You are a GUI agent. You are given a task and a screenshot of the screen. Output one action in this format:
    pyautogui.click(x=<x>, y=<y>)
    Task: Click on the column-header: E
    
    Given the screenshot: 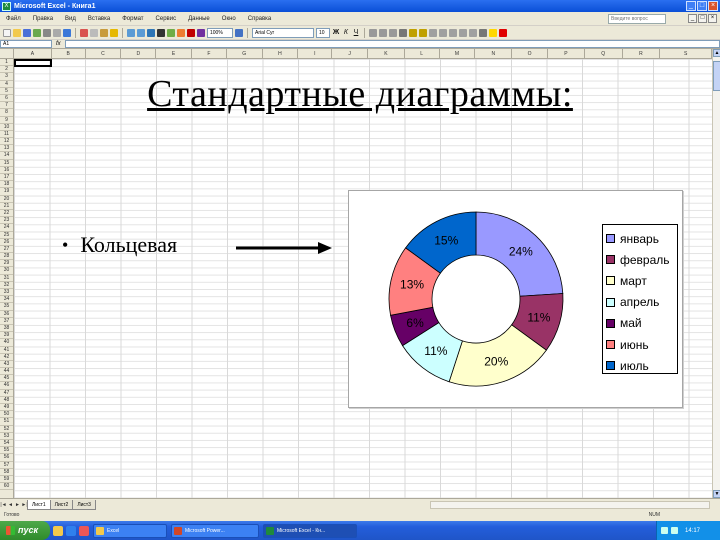 What is the action you would take?
    pyautogui.click(x=174, y=54)
    